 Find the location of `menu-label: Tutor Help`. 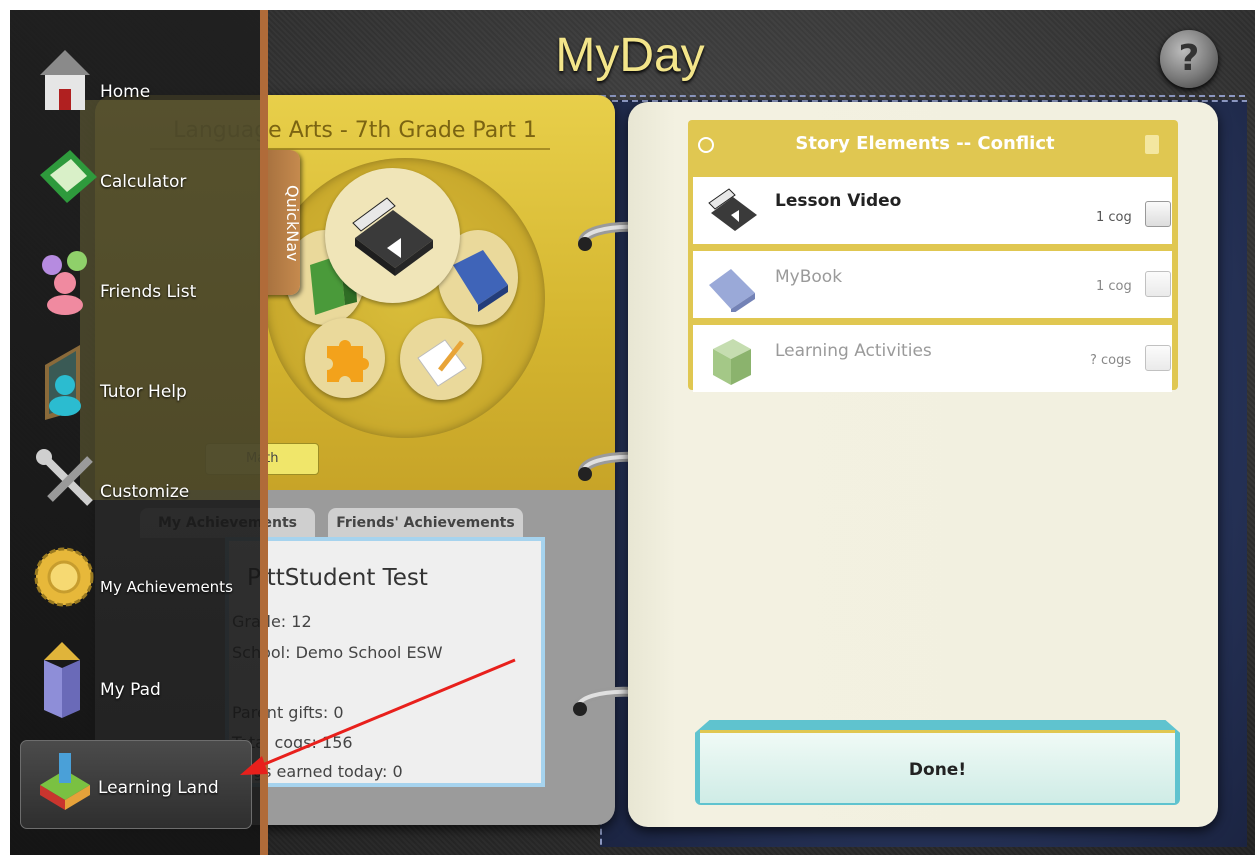

menu-label: Tutor Help is located at coordinates (143, 392).